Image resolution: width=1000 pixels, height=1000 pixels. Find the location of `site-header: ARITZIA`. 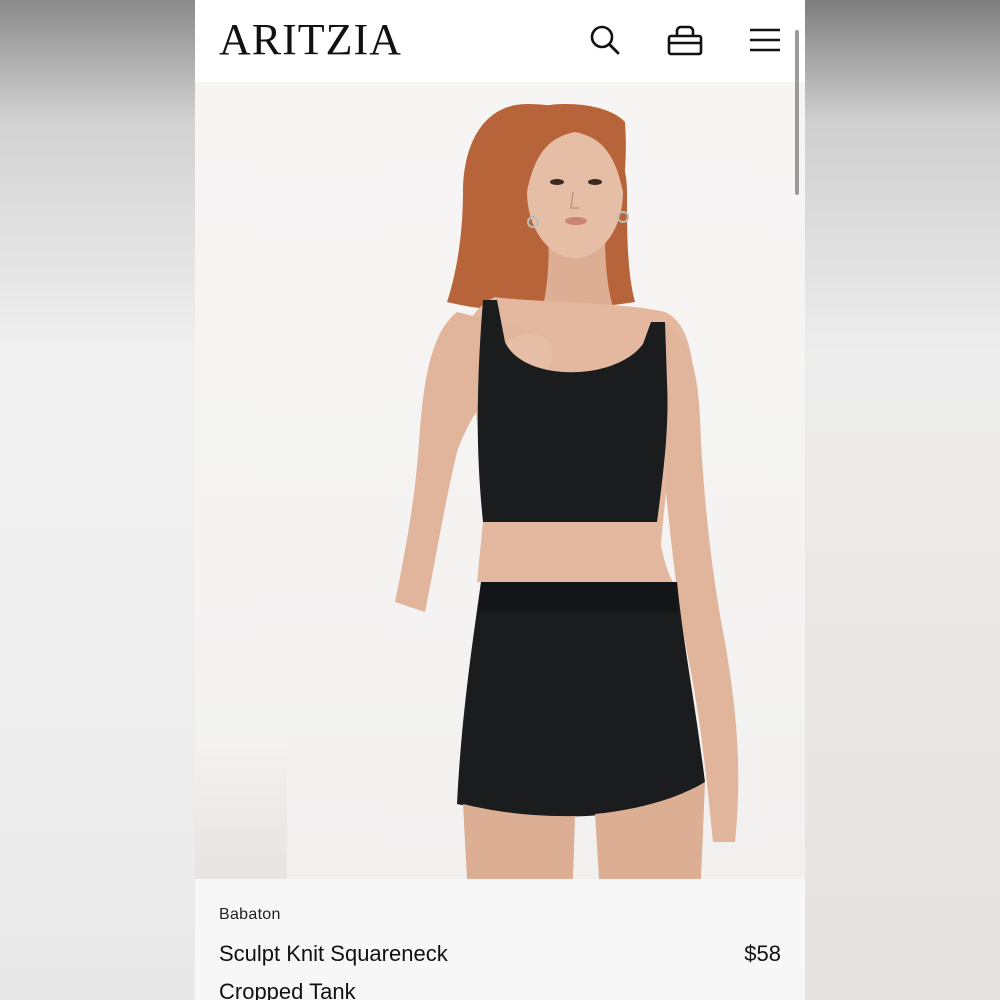

site-header: ARITZIA is located at coordinates (500, 41).